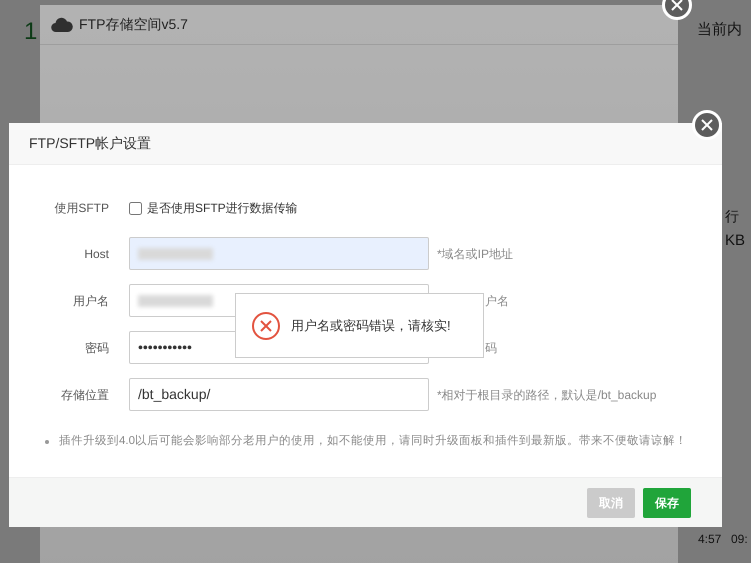 This screenshot has height=563, width=751. What do you see at coordinates (491, 348) in the screenshot?
I see `field-hint: 码` at bounding box center [491, 348].